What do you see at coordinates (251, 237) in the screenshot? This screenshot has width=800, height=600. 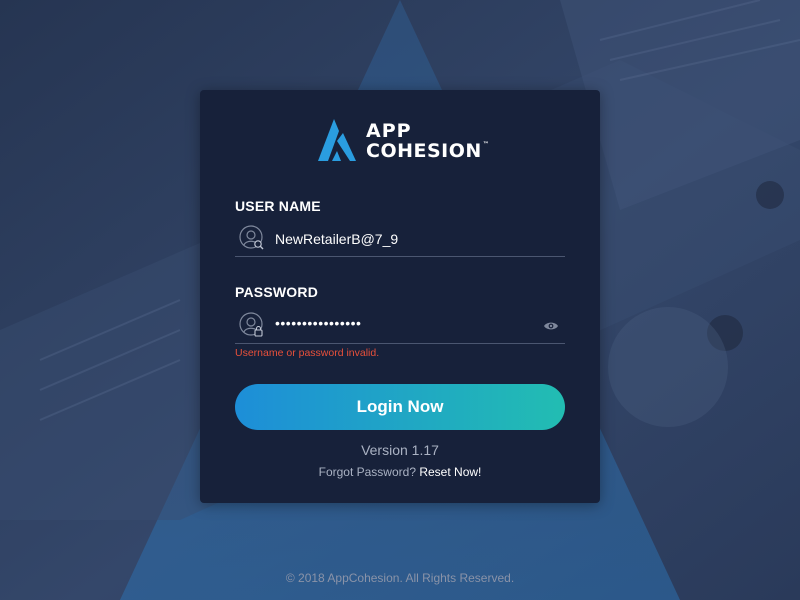 I see `user-search-icon` at bounding box center [251, 237].